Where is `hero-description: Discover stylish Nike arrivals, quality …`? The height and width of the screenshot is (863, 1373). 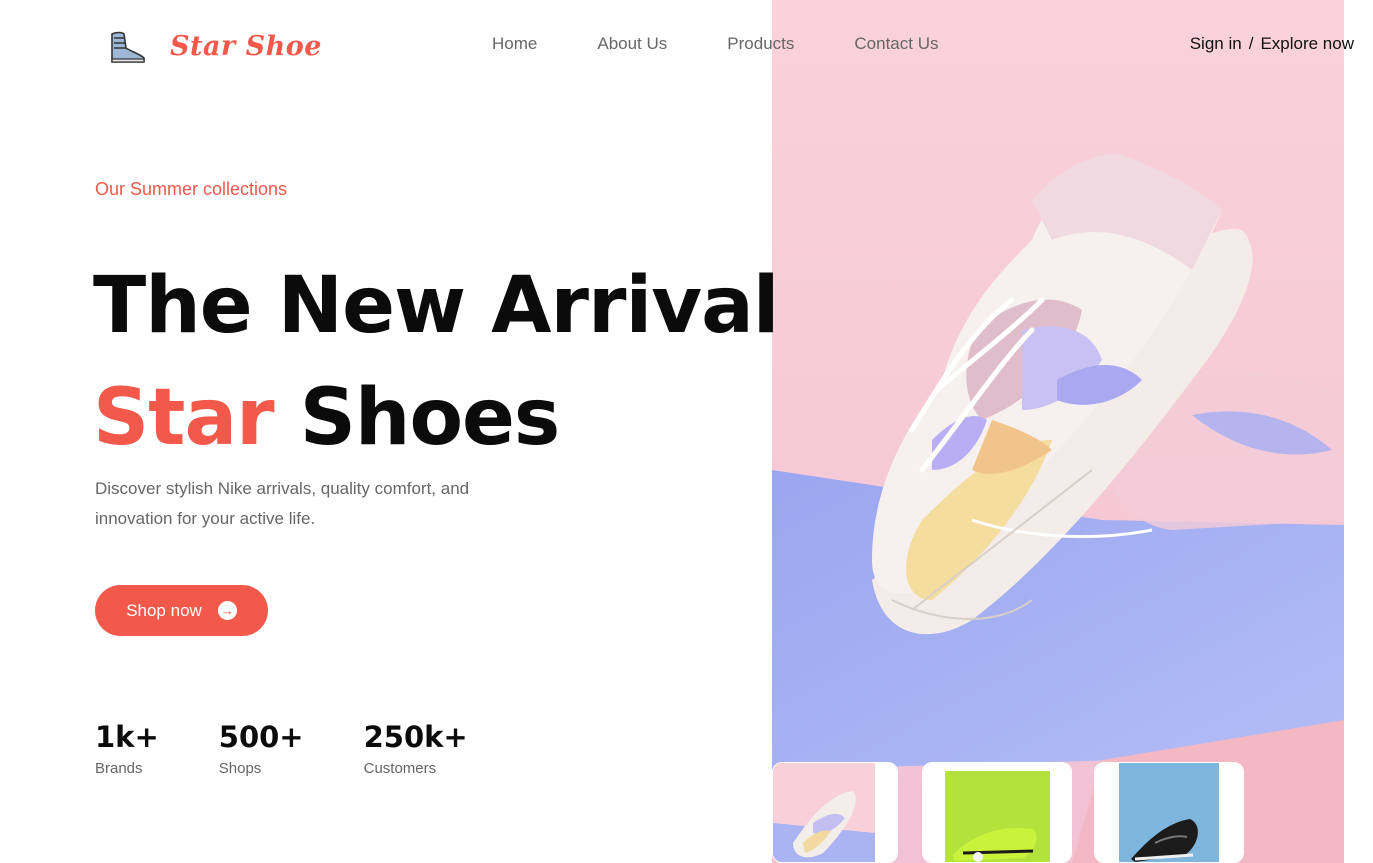
hero-description: Discover stylish Nike arrivals, quality … is located at coordinates (282, 503).